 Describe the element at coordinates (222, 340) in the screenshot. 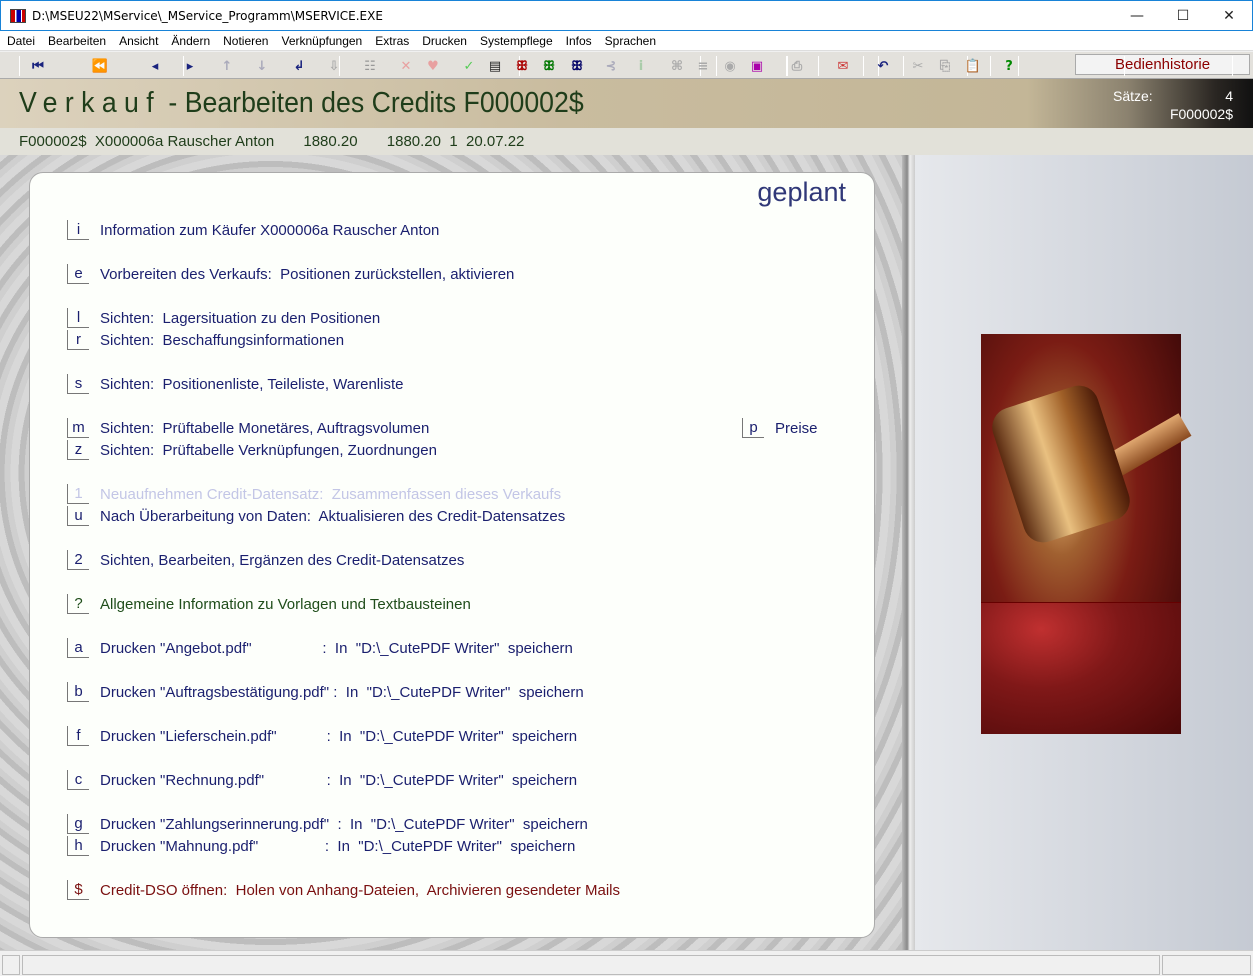

I see `action-label: Sichten: Beschaffungsinformationen` at that location.